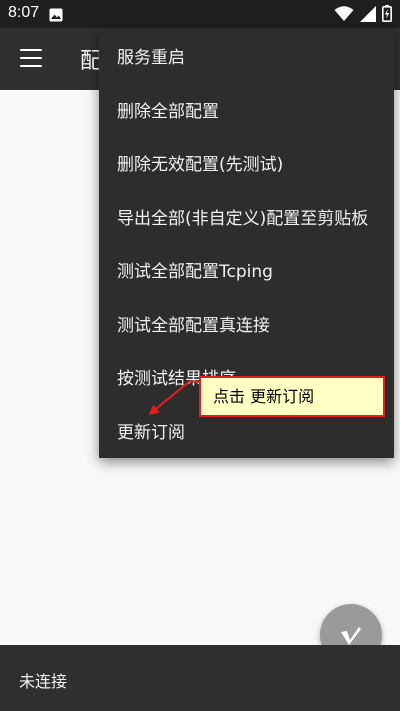 The height and width of the screenshot is (711, 400). I want to click on status-bar: 8:07, so click(200, 14).